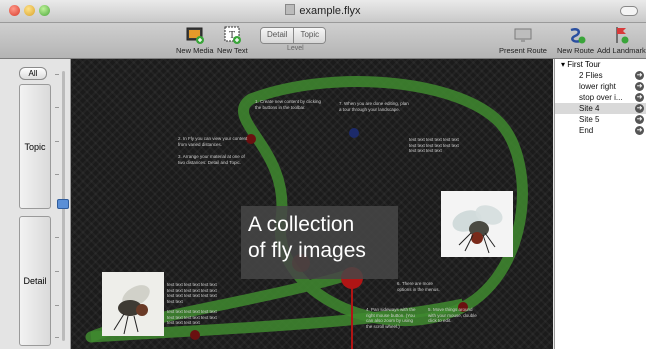  I want to click on tour-item-label: End, so click(586, 130).